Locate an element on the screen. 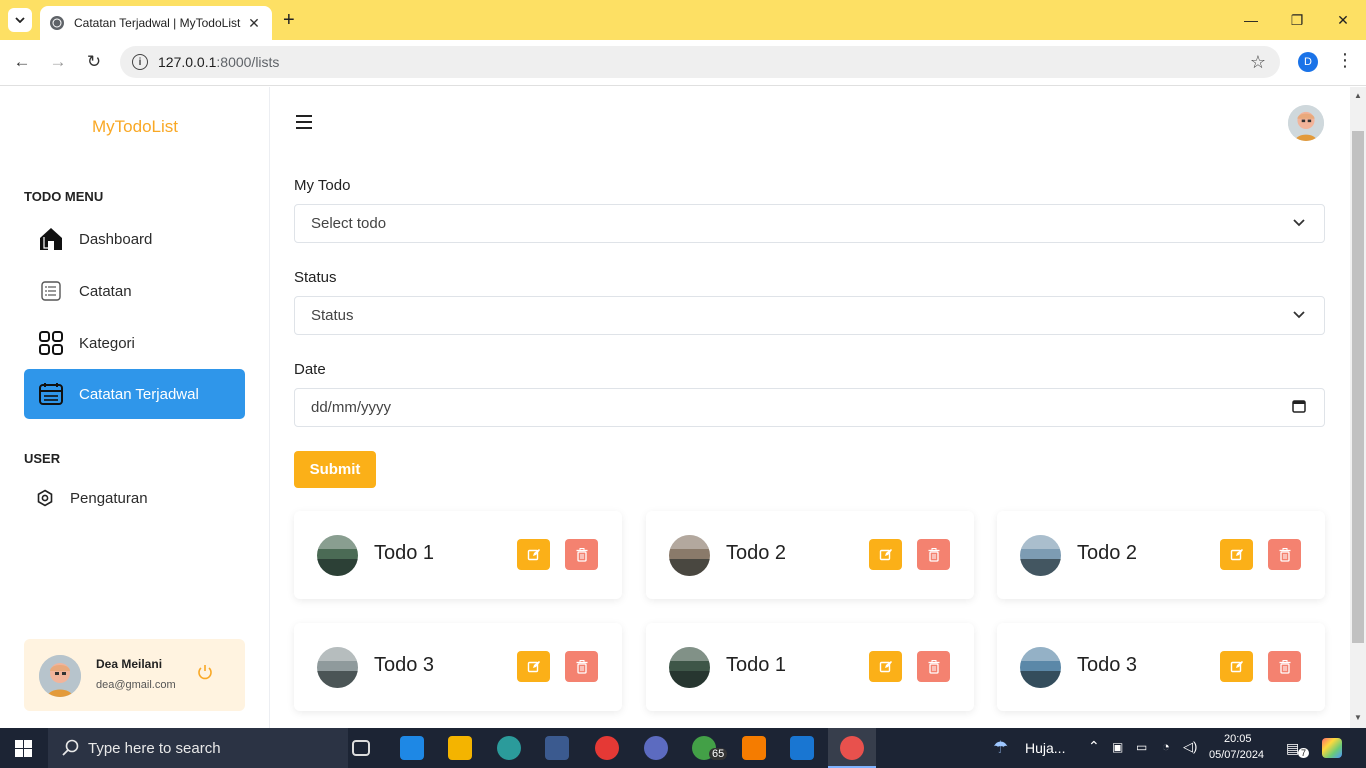 The image size is (1366, 768). reload-button: ↻ is located at coordinates (94, 62).